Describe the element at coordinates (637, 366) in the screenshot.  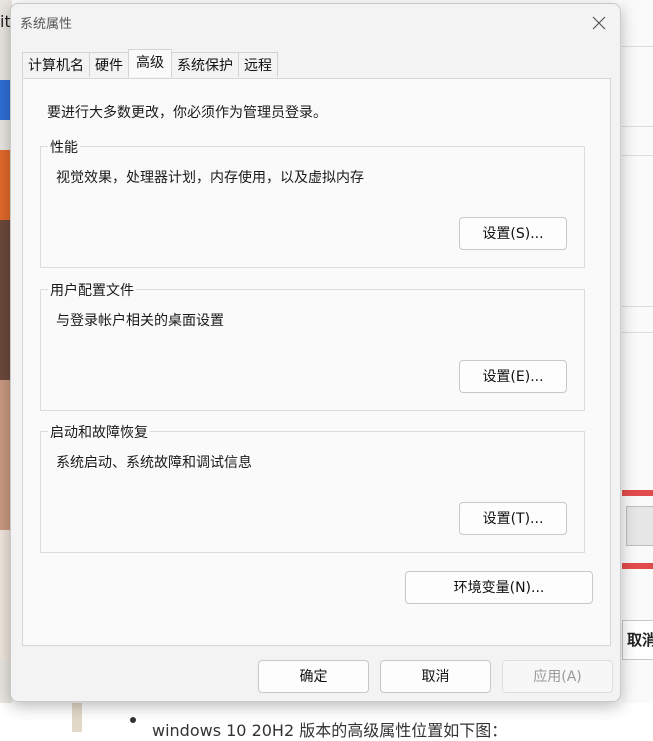
I see `background-window-fragment: 取消` at that location.